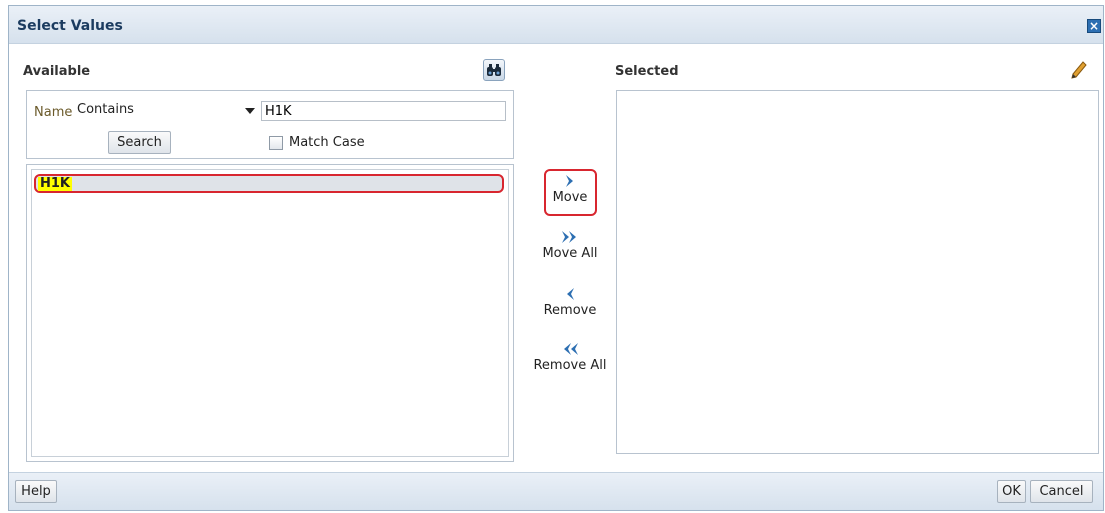 Image resolution: width=1105 pixels, height=513 pixels. What do you see at coordinates (383, 111) in the screenshot?
I see `name-search-input` at bounding box center [383, 111].